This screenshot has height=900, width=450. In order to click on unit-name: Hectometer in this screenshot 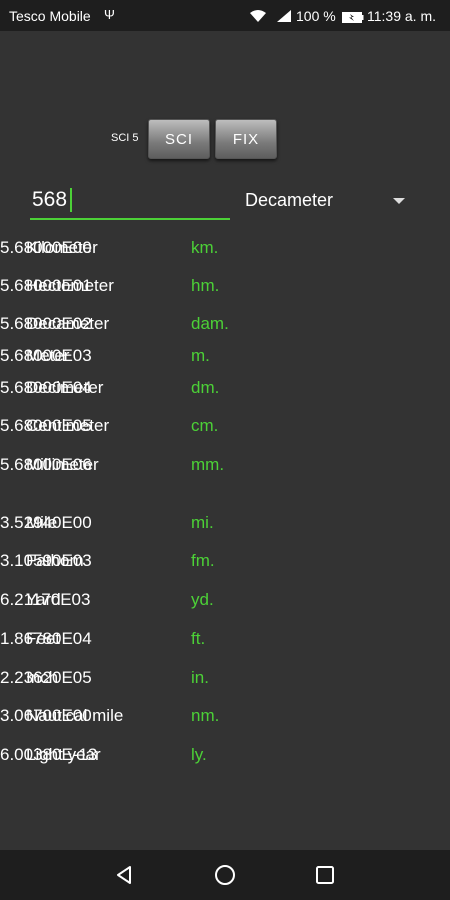, I will do `click(70, 285)`.